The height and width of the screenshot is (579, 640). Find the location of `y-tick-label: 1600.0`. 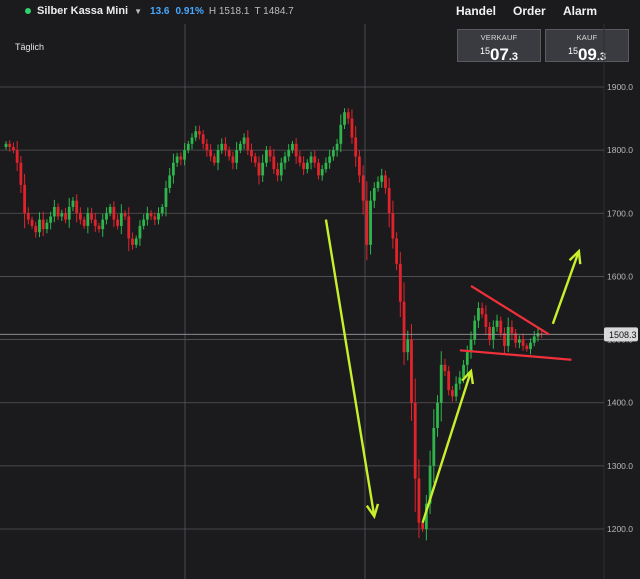

y-tick-label: 1600.0 is located at coordinates (620, 276).